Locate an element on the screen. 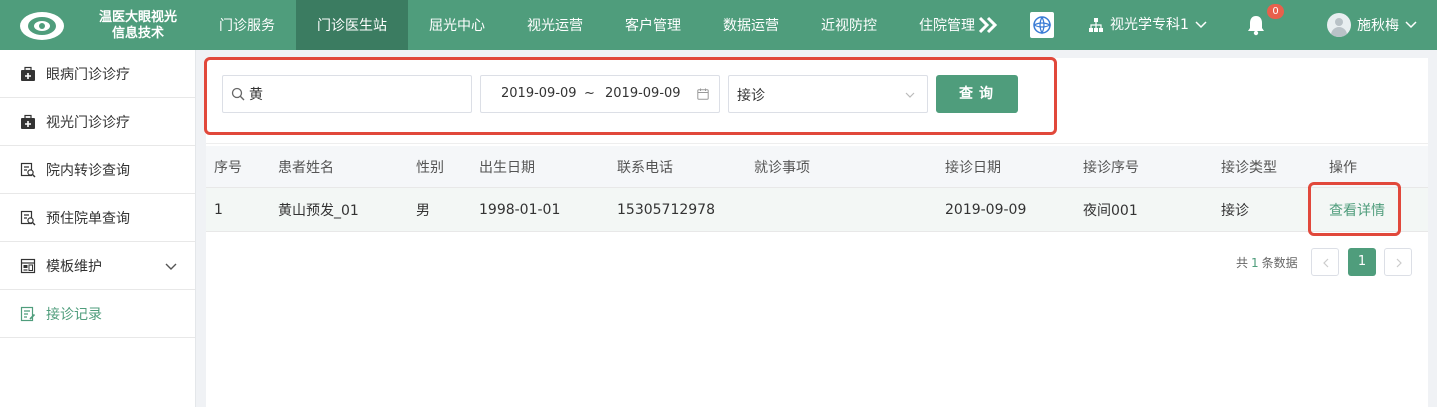  cell-visit-number: 夜间001 is located at coordinates (1110, 210).